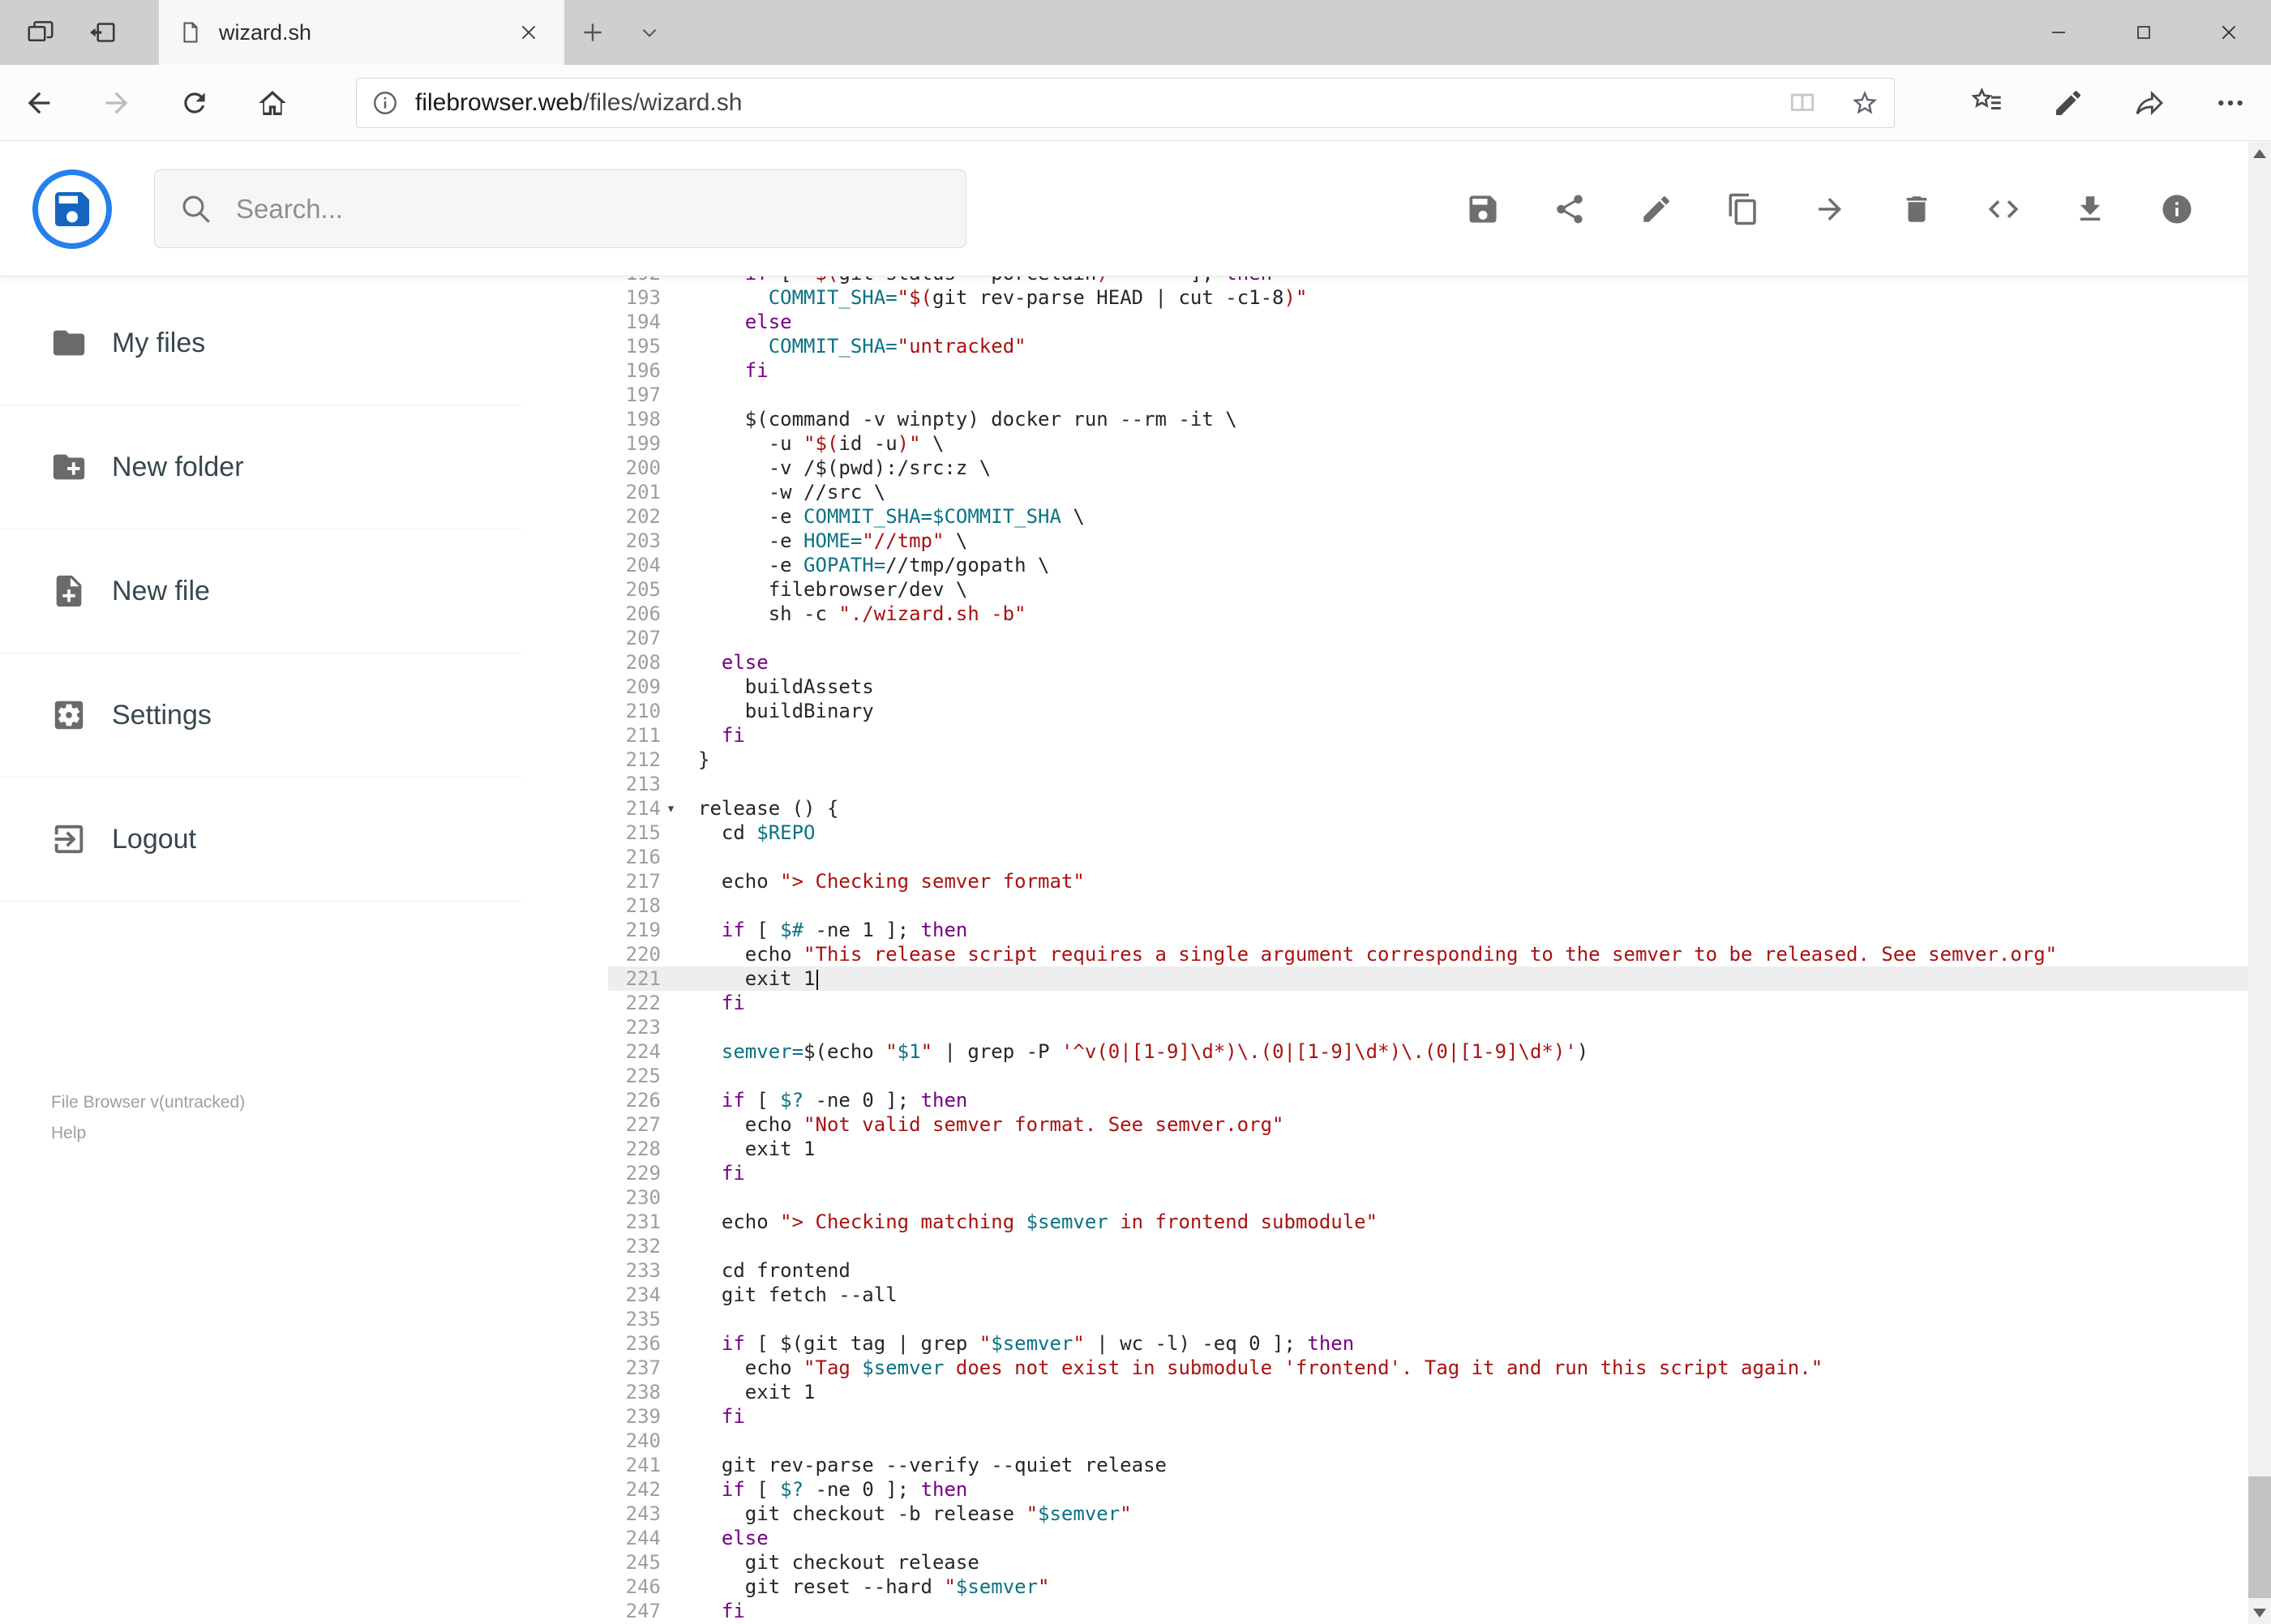  What do you see at coordinates (529, 33) in the screenshot?
I see `tab-close-button` at bounding box center [529, 33].